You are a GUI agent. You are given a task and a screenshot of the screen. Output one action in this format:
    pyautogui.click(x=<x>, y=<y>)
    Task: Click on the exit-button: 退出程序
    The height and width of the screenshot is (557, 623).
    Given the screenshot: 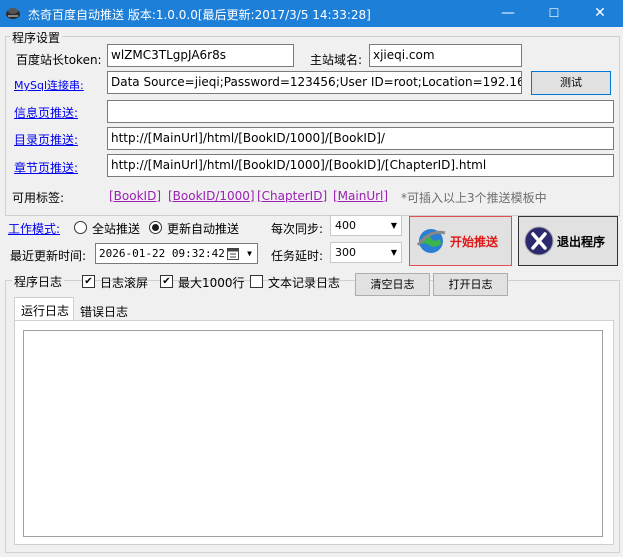 What is the action you would take?
    pyautogui.click(x=568, y=241)
    